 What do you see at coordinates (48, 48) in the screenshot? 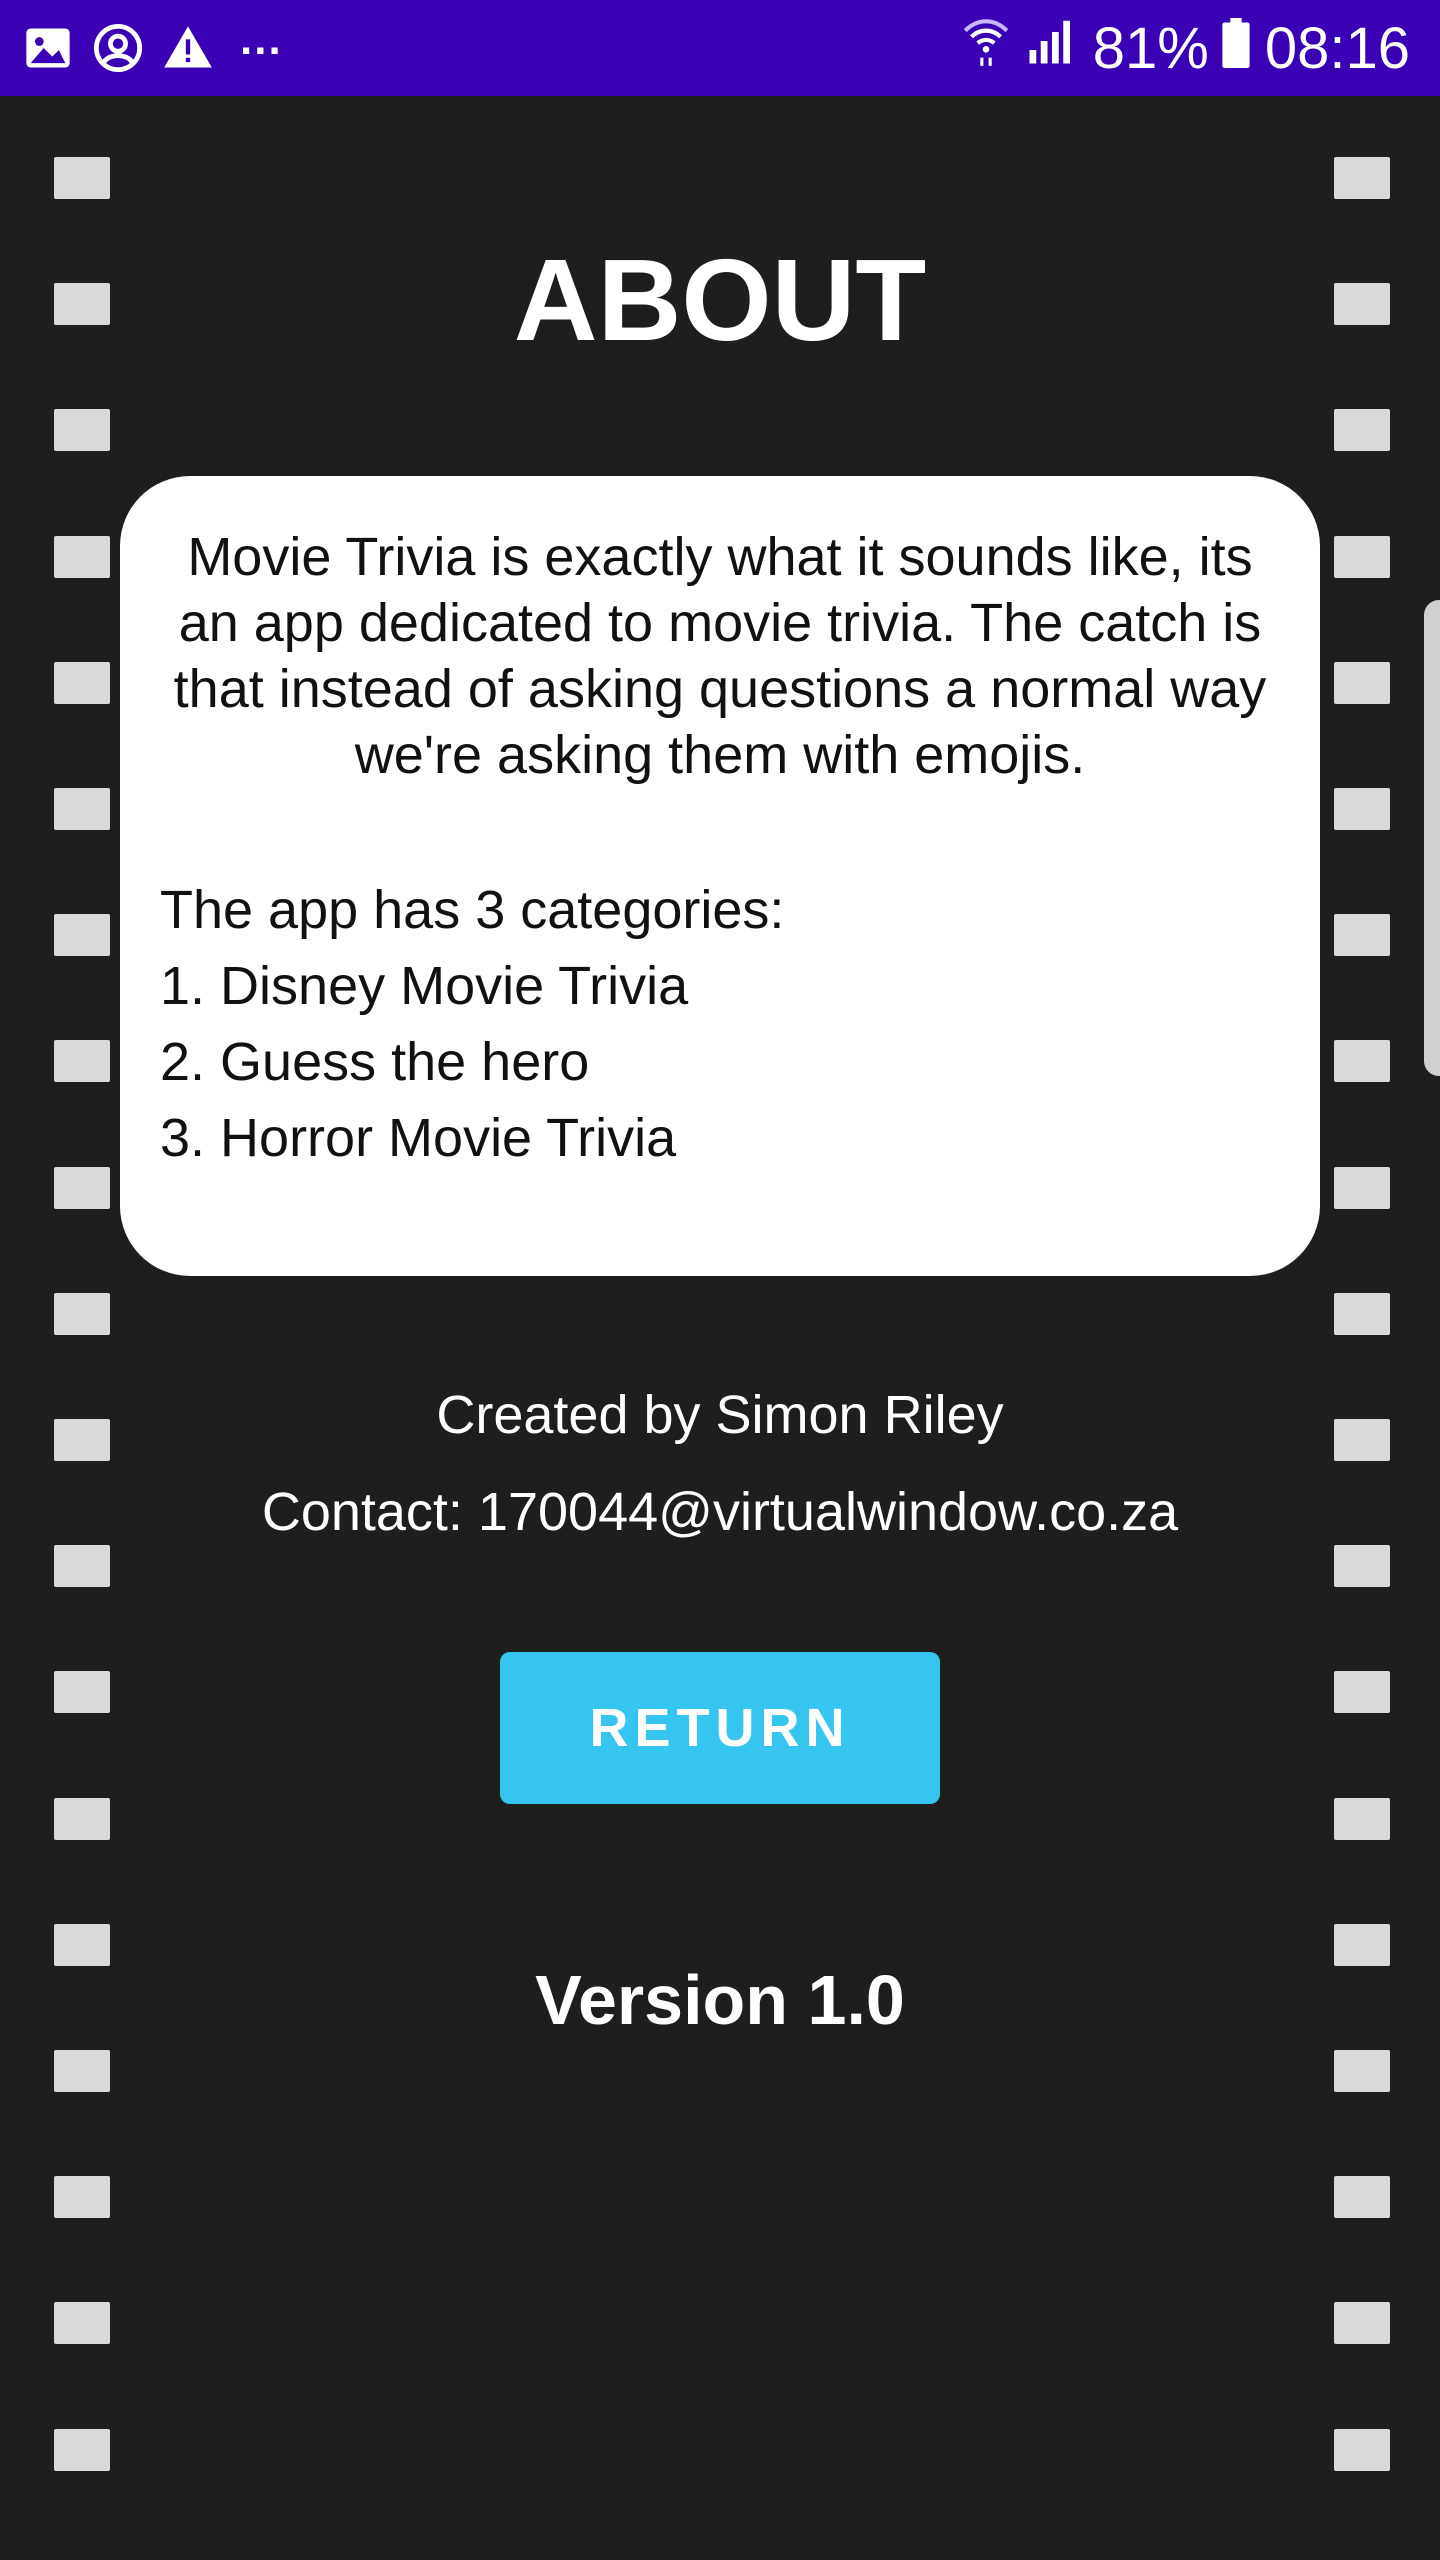
I see `image-icon` at bounding box center [48, 48].